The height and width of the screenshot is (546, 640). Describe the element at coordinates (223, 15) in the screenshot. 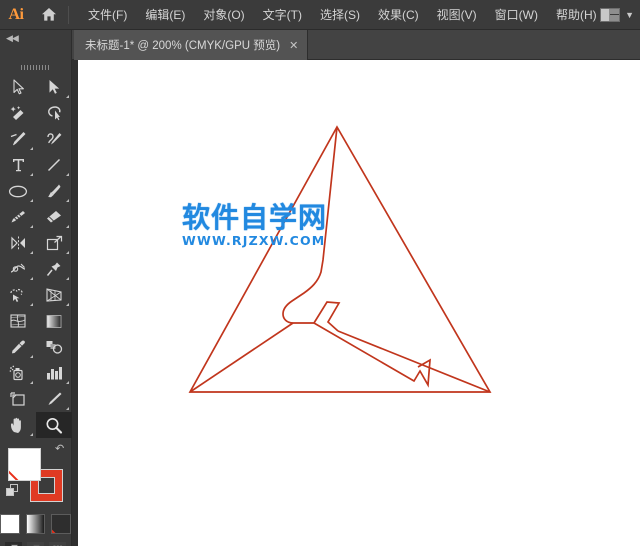

I see `menu-object: 对象(O)` at that location.